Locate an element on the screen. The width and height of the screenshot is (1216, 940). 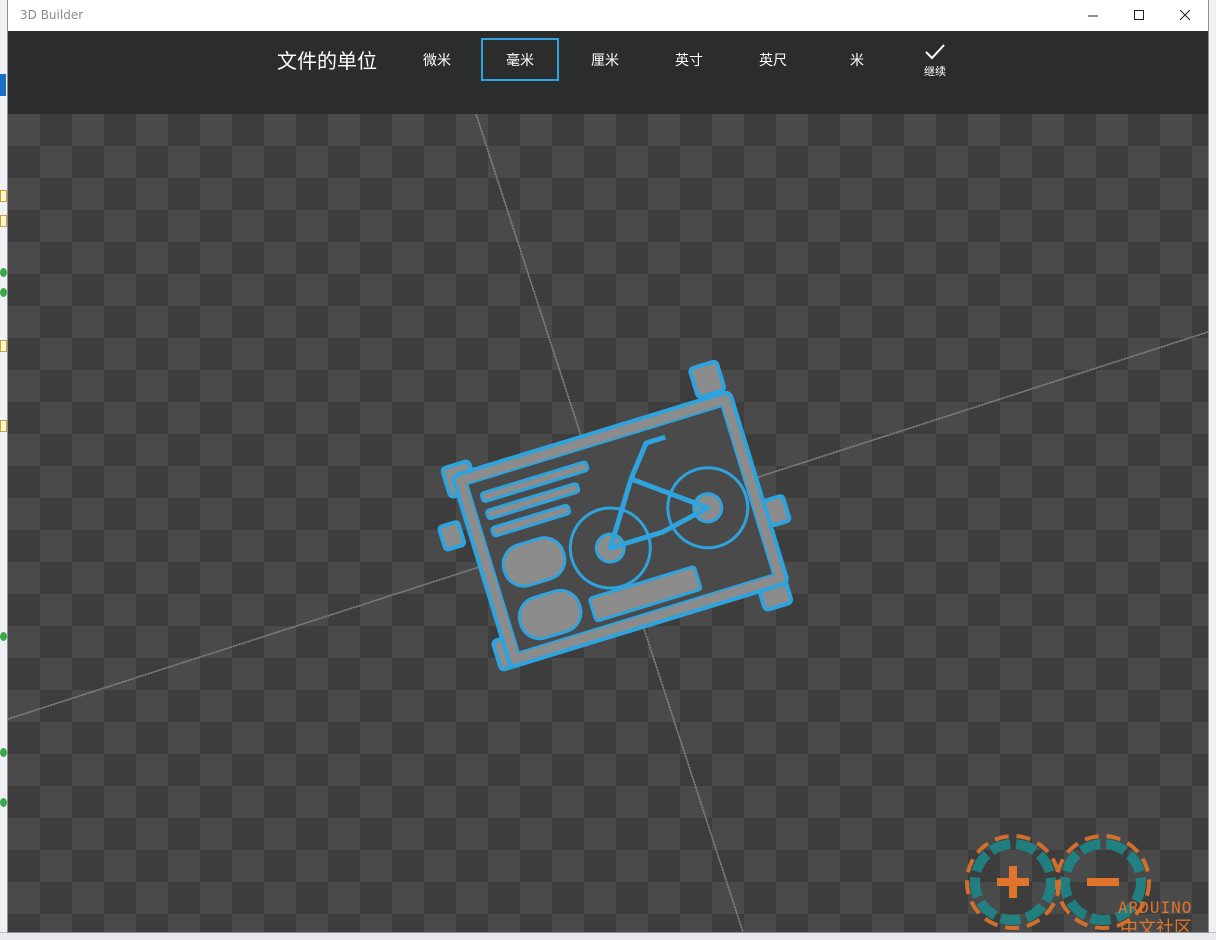
unit-micrometer-button: 微米 is located at coordinates (437, 59).